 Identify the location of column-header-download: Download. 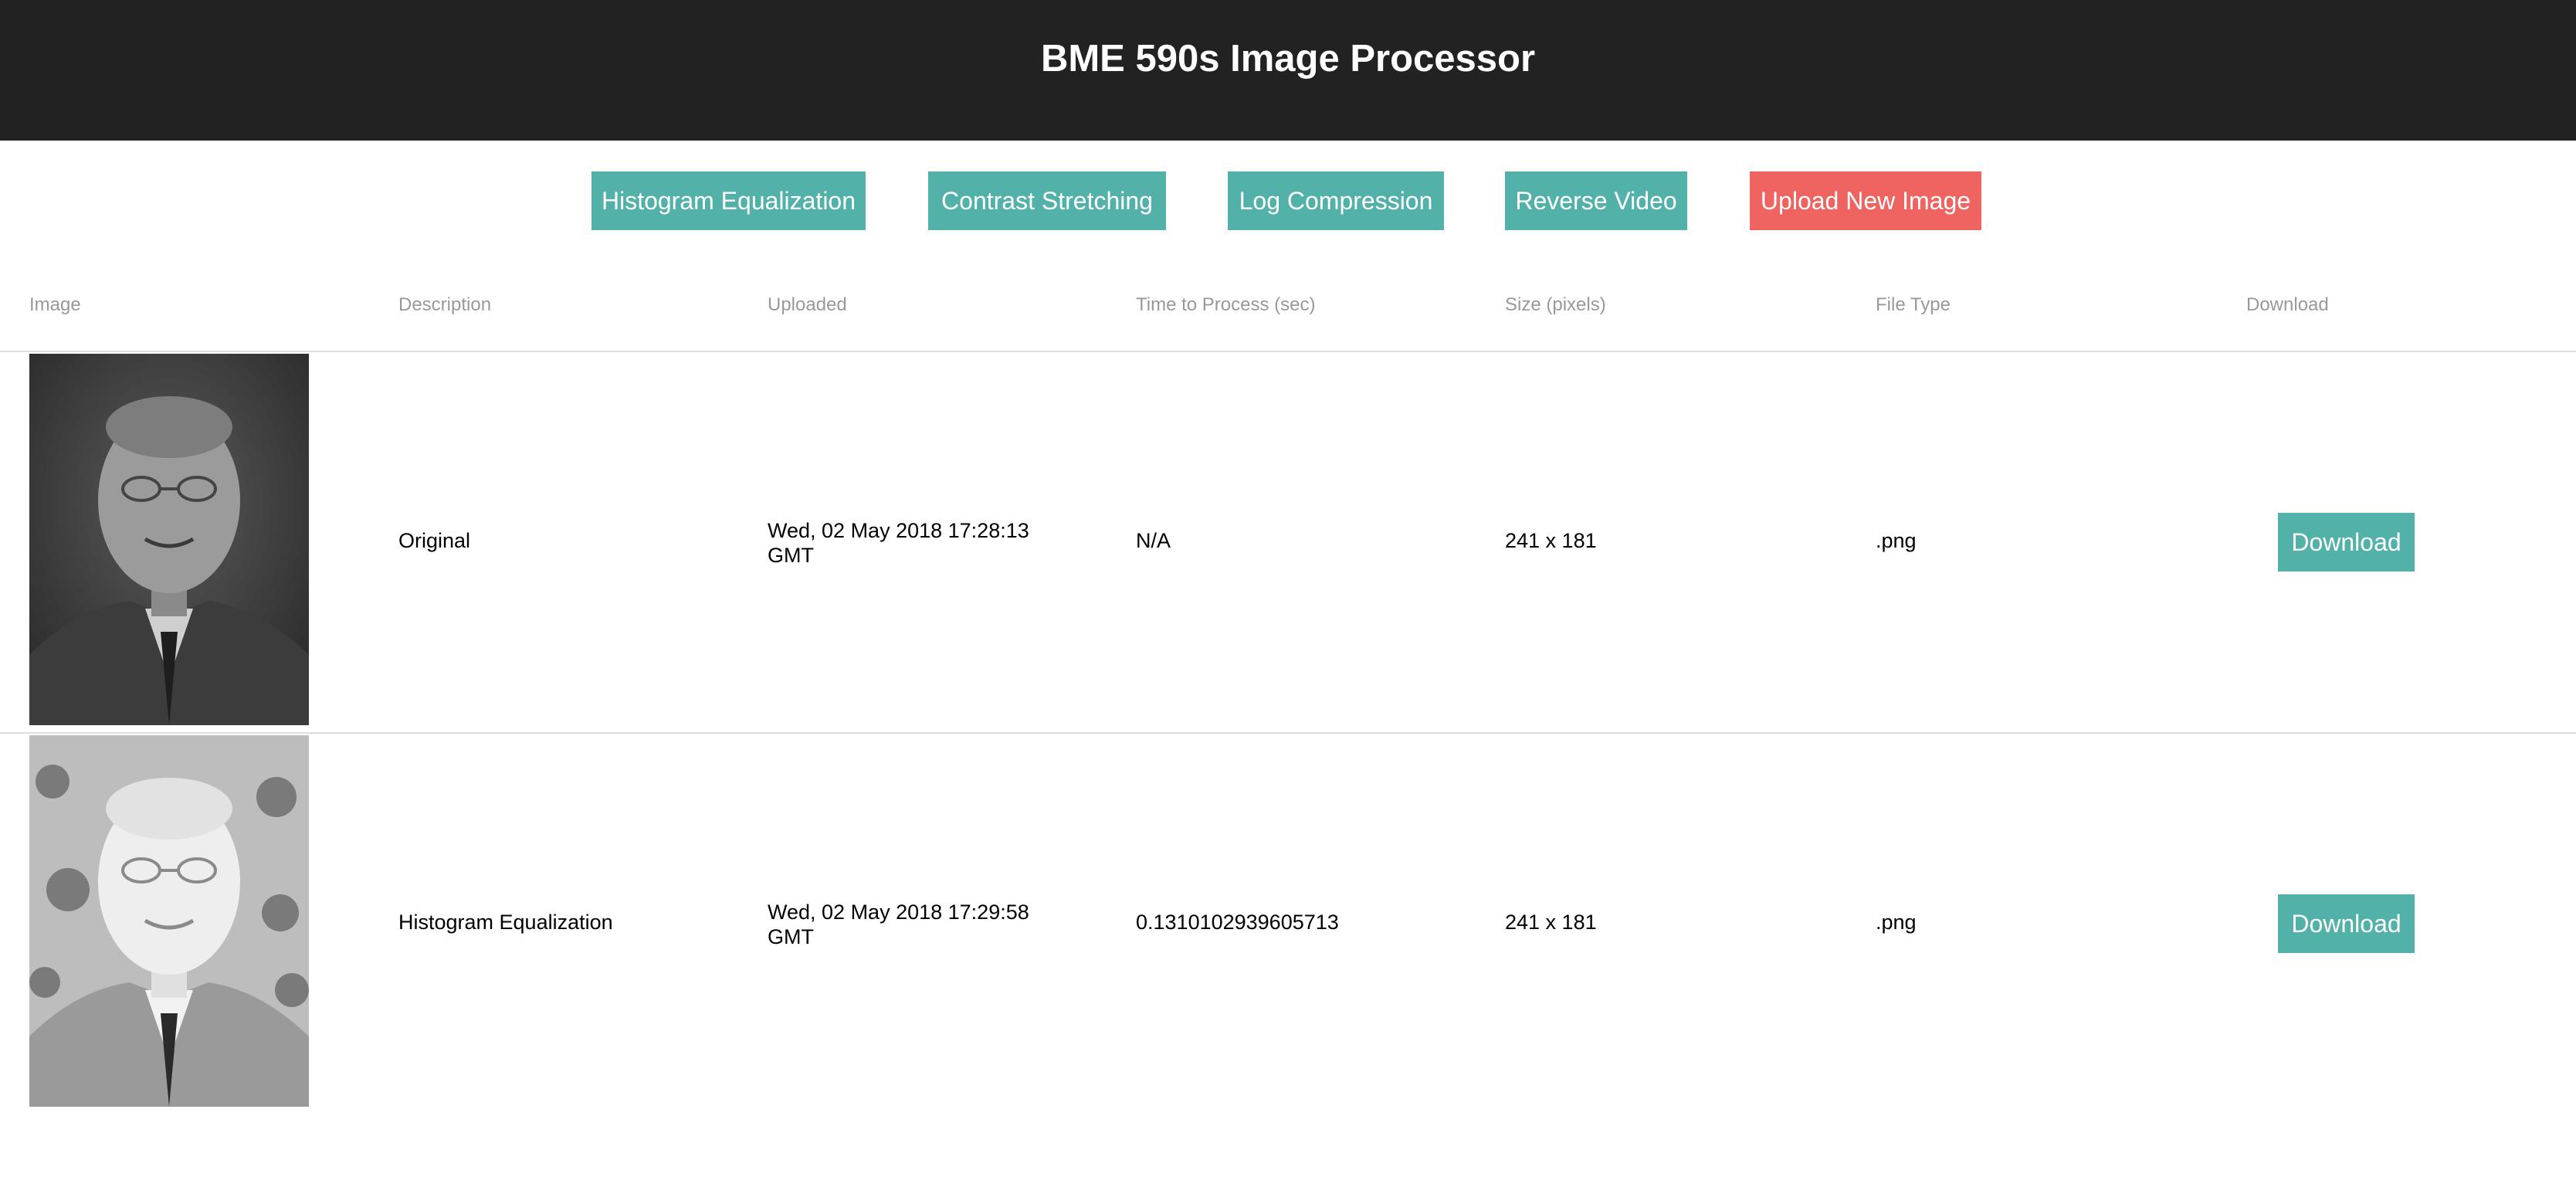
(2287, 304).